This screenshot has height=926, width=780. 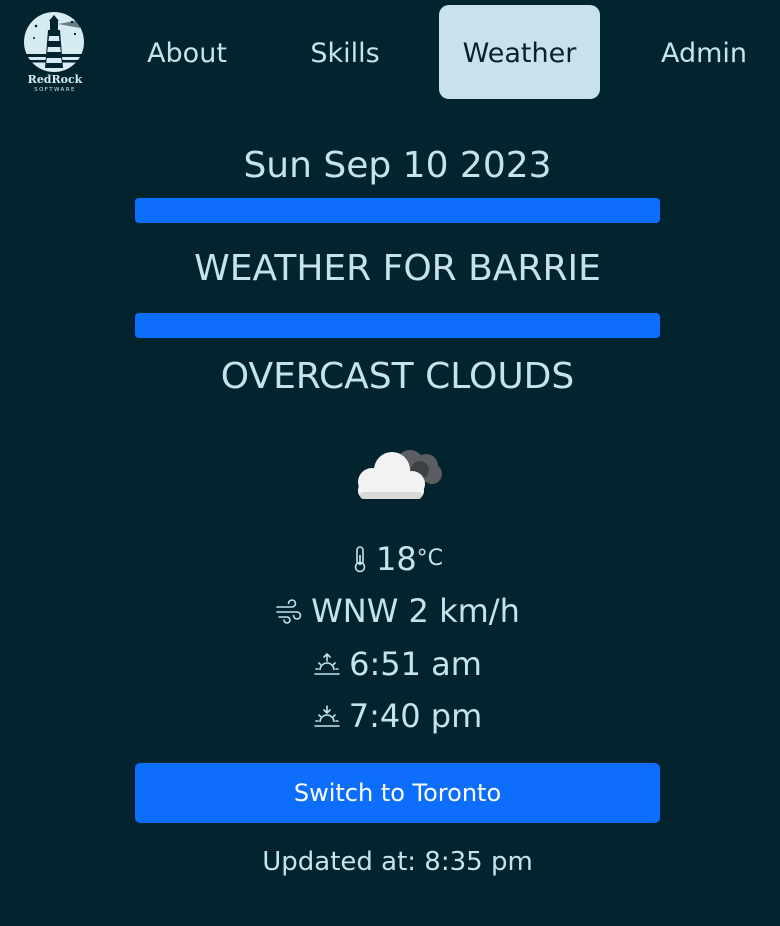 What do you see at coordinates (397, 268) in the screenshot?
I see `city-heading: WEATHER FOR BARRIE` at bounding box center [397, 268].